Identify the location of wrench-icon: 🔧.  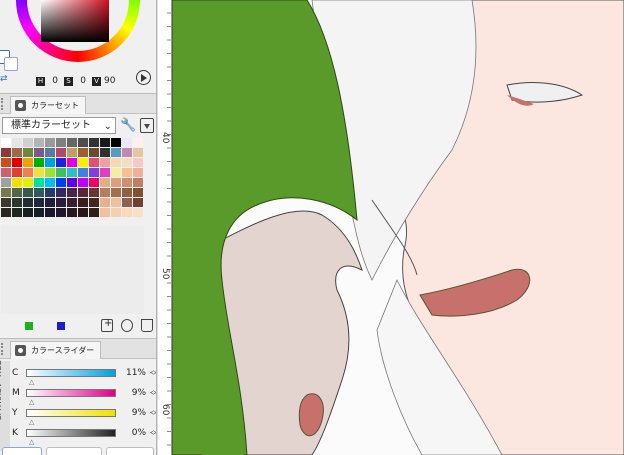
(128, 125).